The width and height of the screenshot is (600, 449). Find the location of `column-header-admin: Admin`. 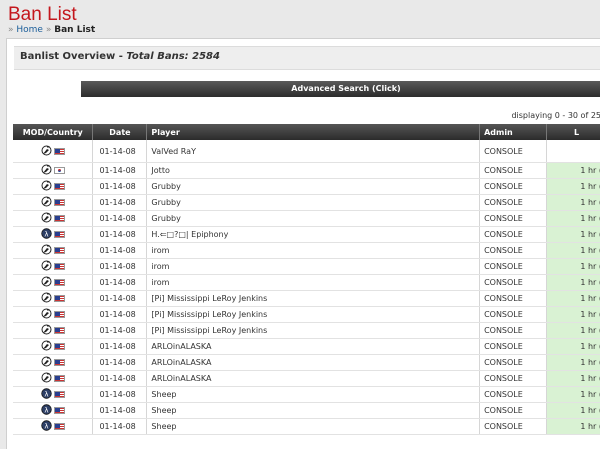

column-header-admin: Admin is located at coordinates (513, 132).